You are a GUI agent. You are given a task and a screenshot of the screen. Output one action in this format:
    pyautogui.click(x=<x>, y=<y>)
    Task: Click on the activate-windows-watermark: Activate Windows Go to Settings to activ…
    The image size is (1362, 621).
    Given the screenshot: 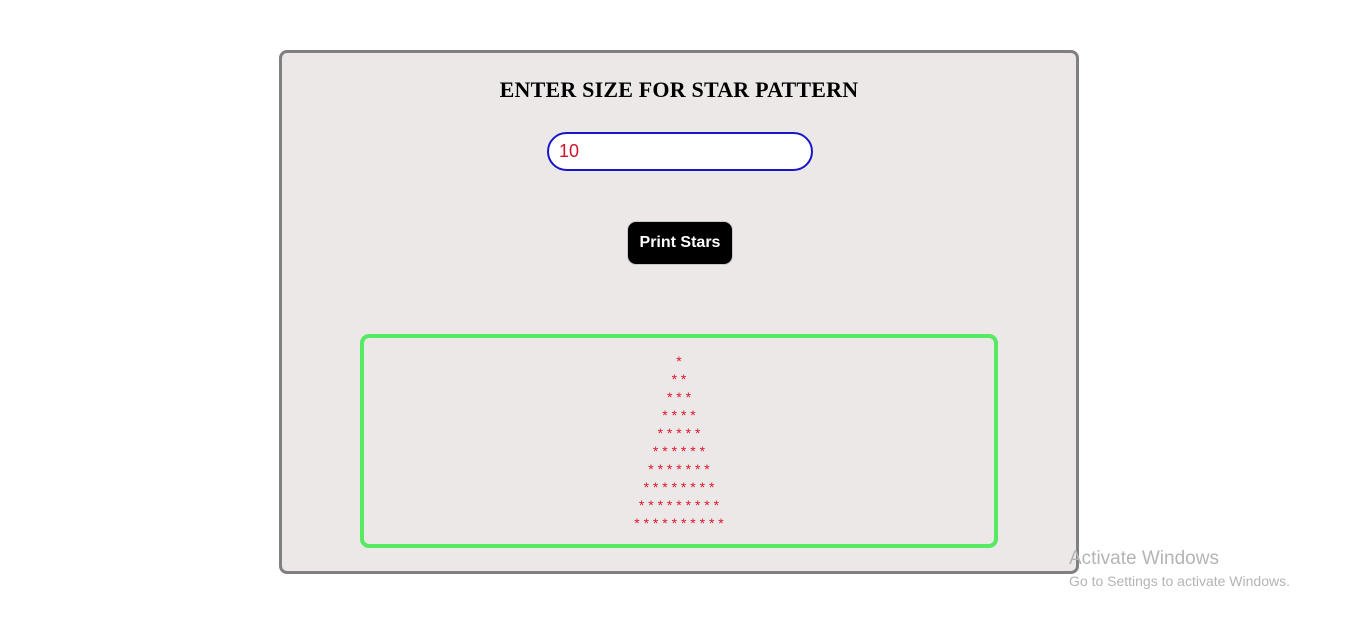 What is the action you would take?
    pyautogui.click(x=1179, y=569)
    